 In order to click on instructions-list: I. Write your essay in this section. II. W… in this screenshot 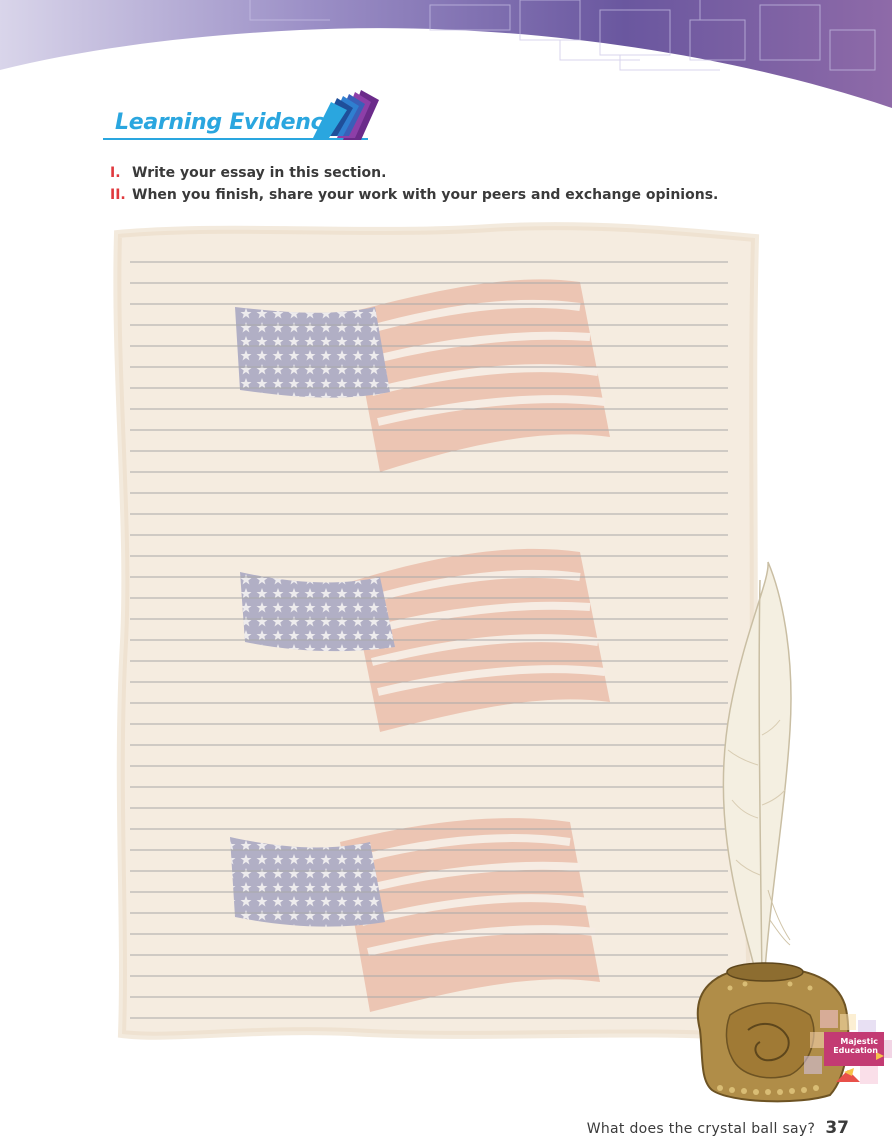, I will do `click(450, 184)`.